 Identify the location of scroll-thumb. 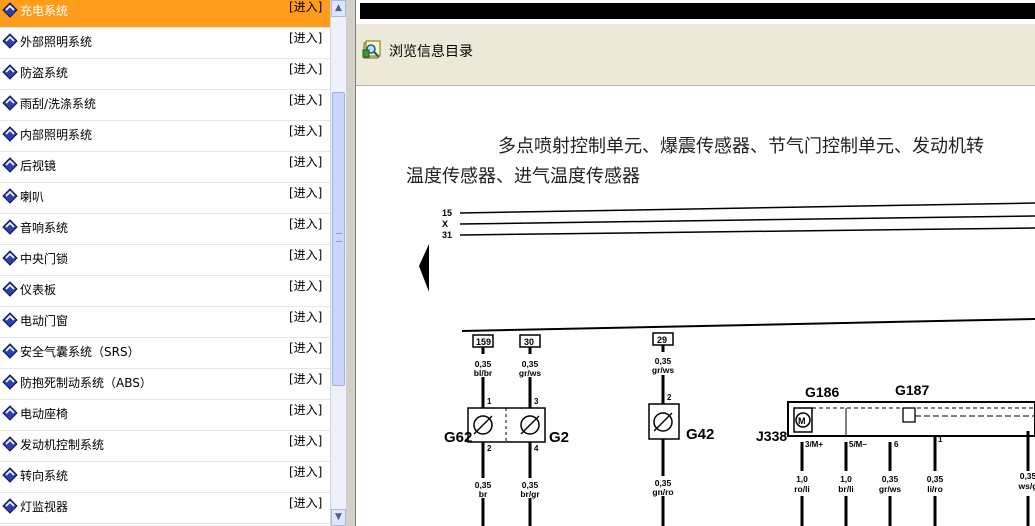
(338, 239).